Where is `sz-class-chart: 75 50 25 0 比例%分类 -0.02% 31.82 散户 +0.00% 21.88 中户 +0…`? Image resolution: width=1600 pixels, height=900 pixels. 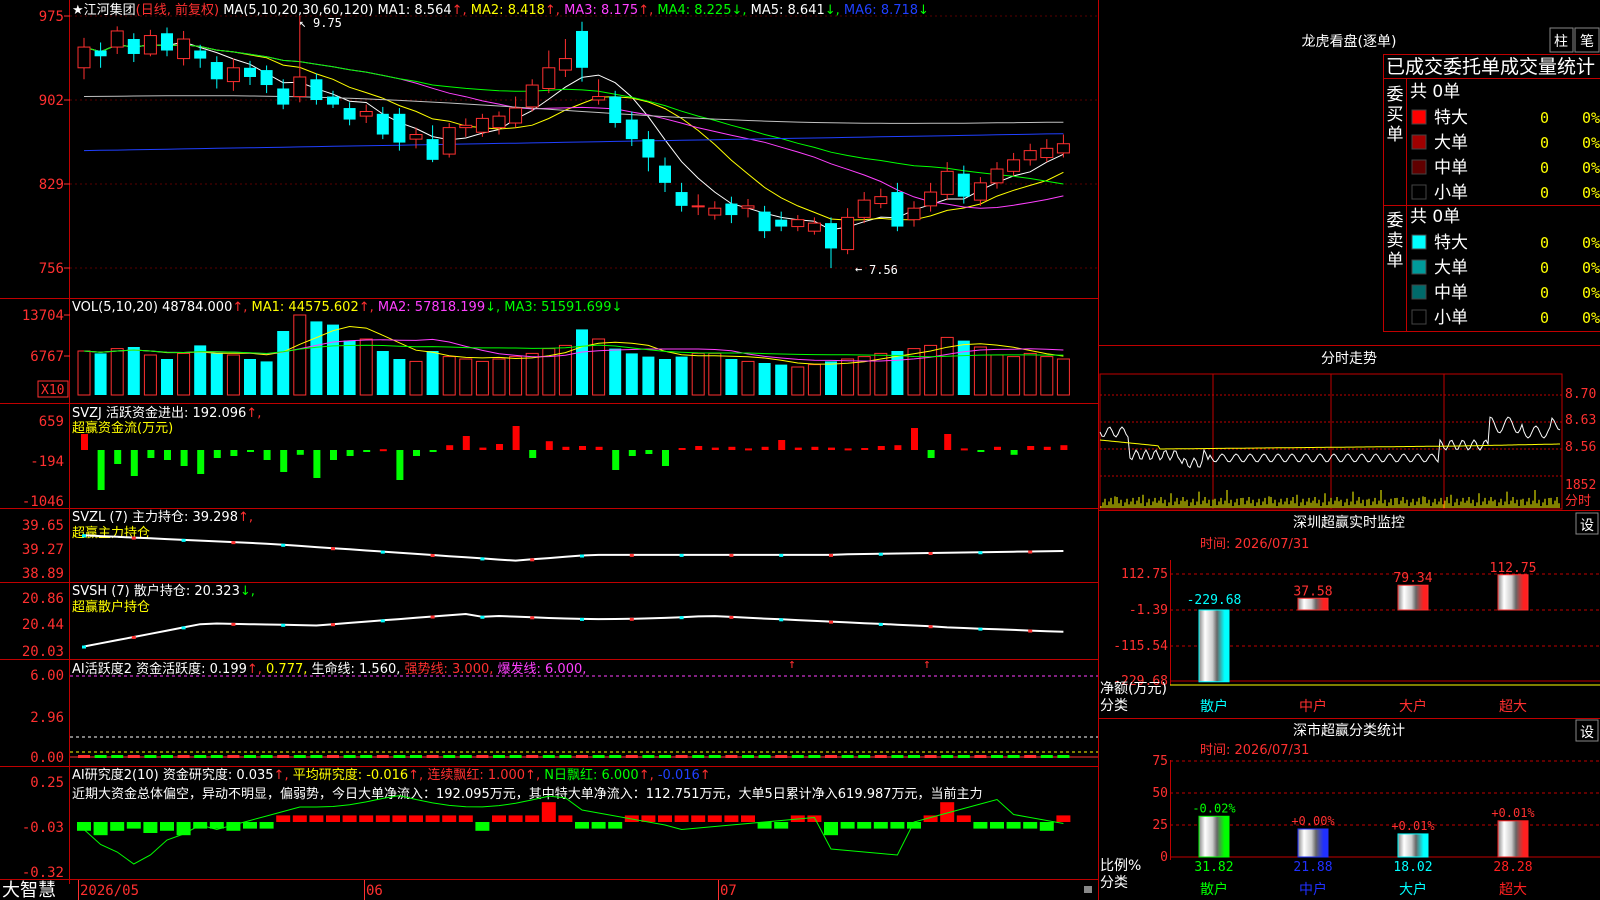 sz-class-chart: 75 50 25 0 比例%分类 -0.02% 31.82 散户 +0.00% 21.88 中户 +0… is located at coordinates (1350, 826).